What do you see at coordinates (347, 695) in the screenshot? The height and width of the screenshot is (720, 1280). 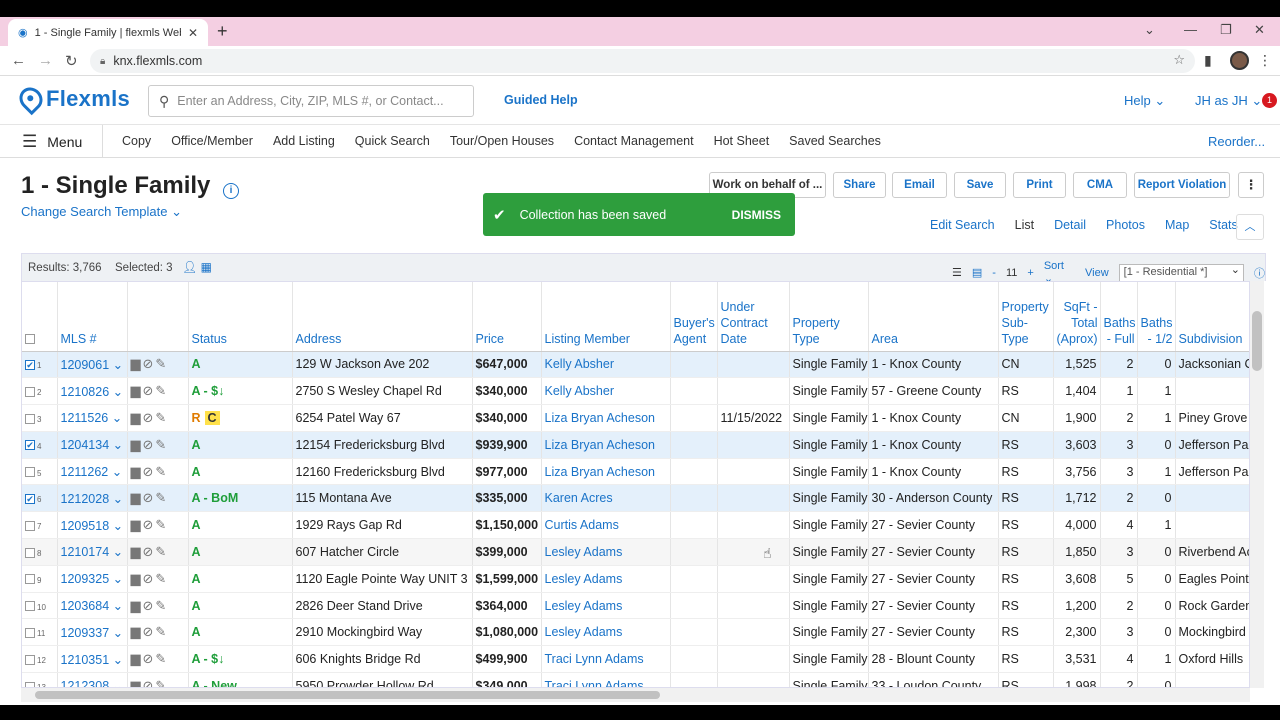 I see `horizontal-scroll-thumb` at bounding box center [347, 695].